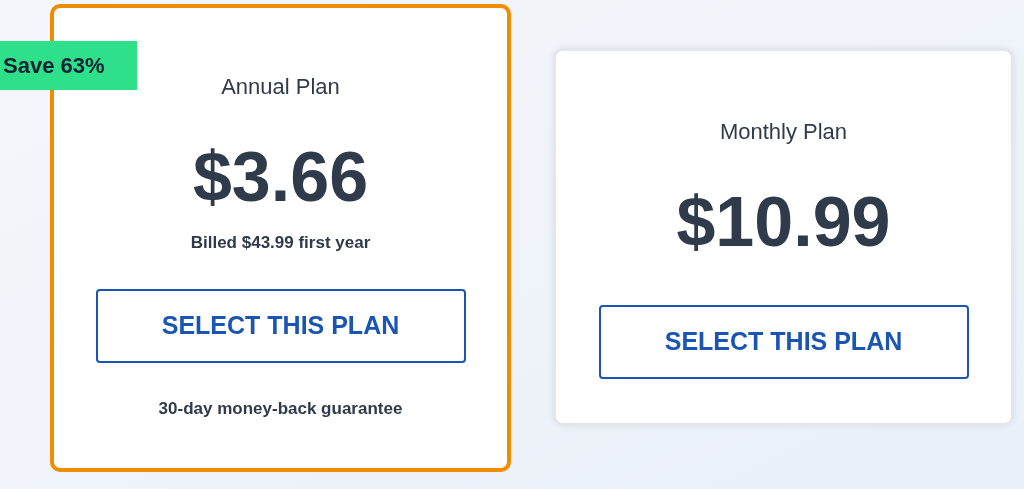 Image resolution: width=1024 pixels, height=489 pixels. Describe the element at coordinates (68, 65) in the screenshot. I see `savings-badge: Save 63%` at that location.